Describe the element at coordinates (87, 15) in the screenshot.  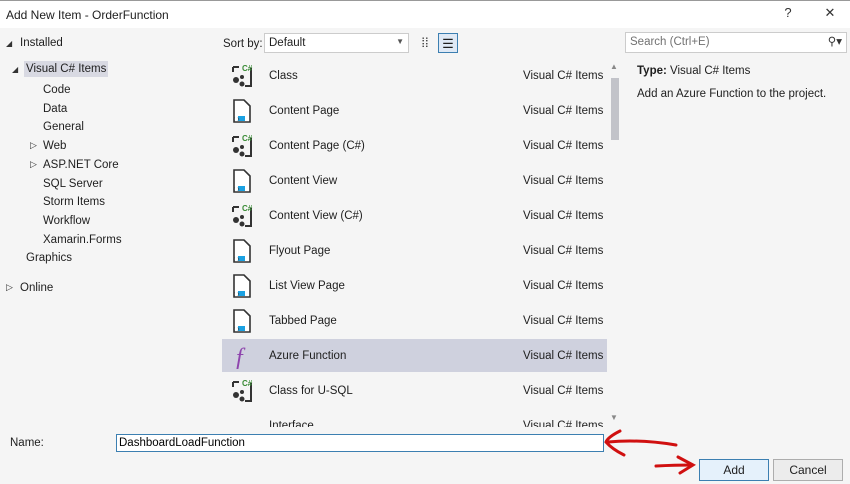
I see `window-title: Add New Item - OrderFunction` at that location.